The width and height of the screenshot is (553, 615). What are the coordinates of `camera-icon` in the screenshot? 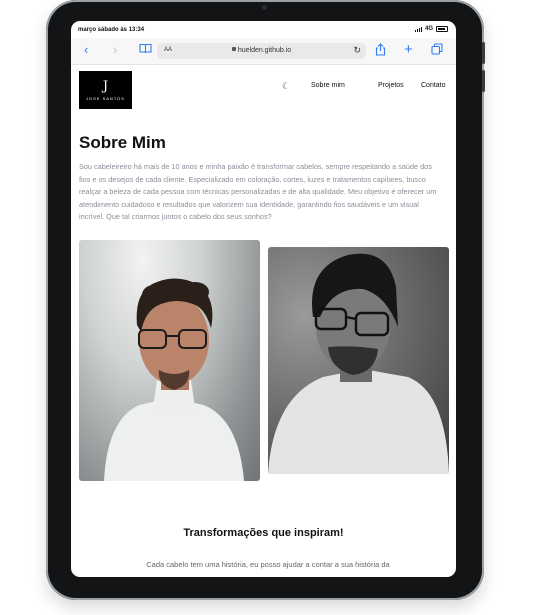 It's located at (264, 7).